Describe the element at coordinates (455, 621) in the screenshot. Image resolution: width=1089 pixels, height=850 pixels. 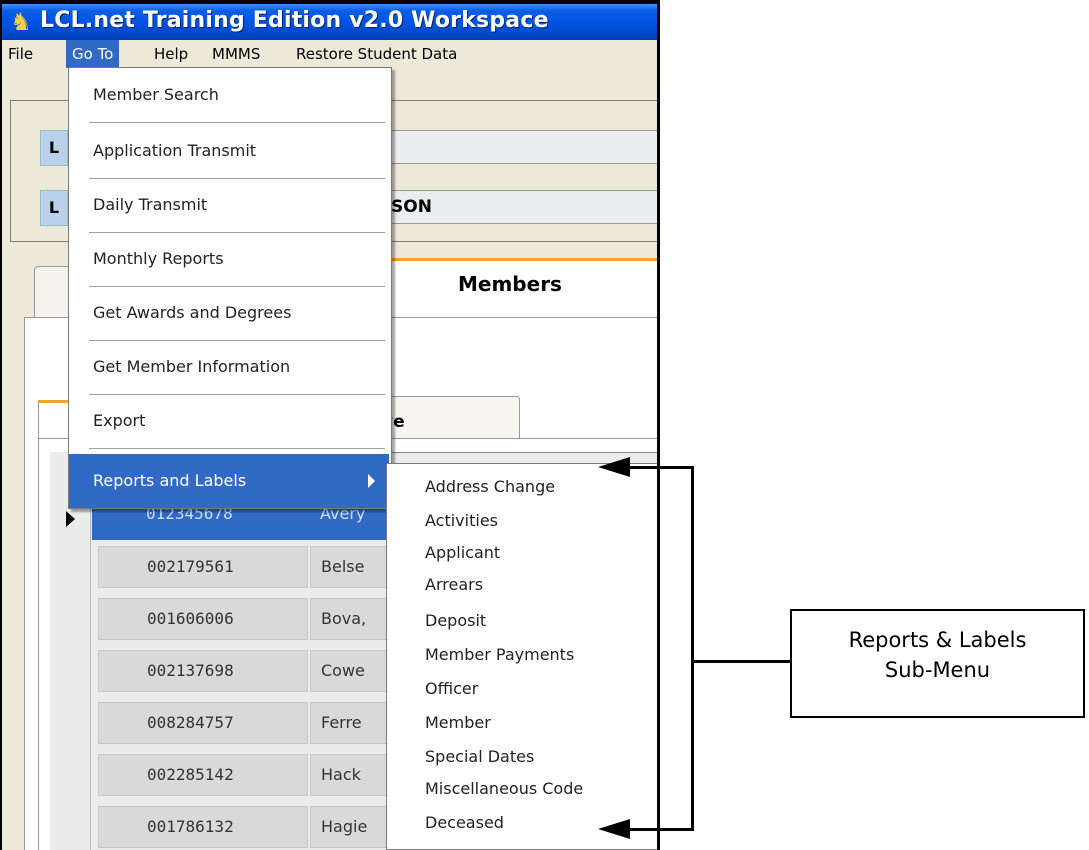
I see `submenu-item-deposit: Deposit` at that location.